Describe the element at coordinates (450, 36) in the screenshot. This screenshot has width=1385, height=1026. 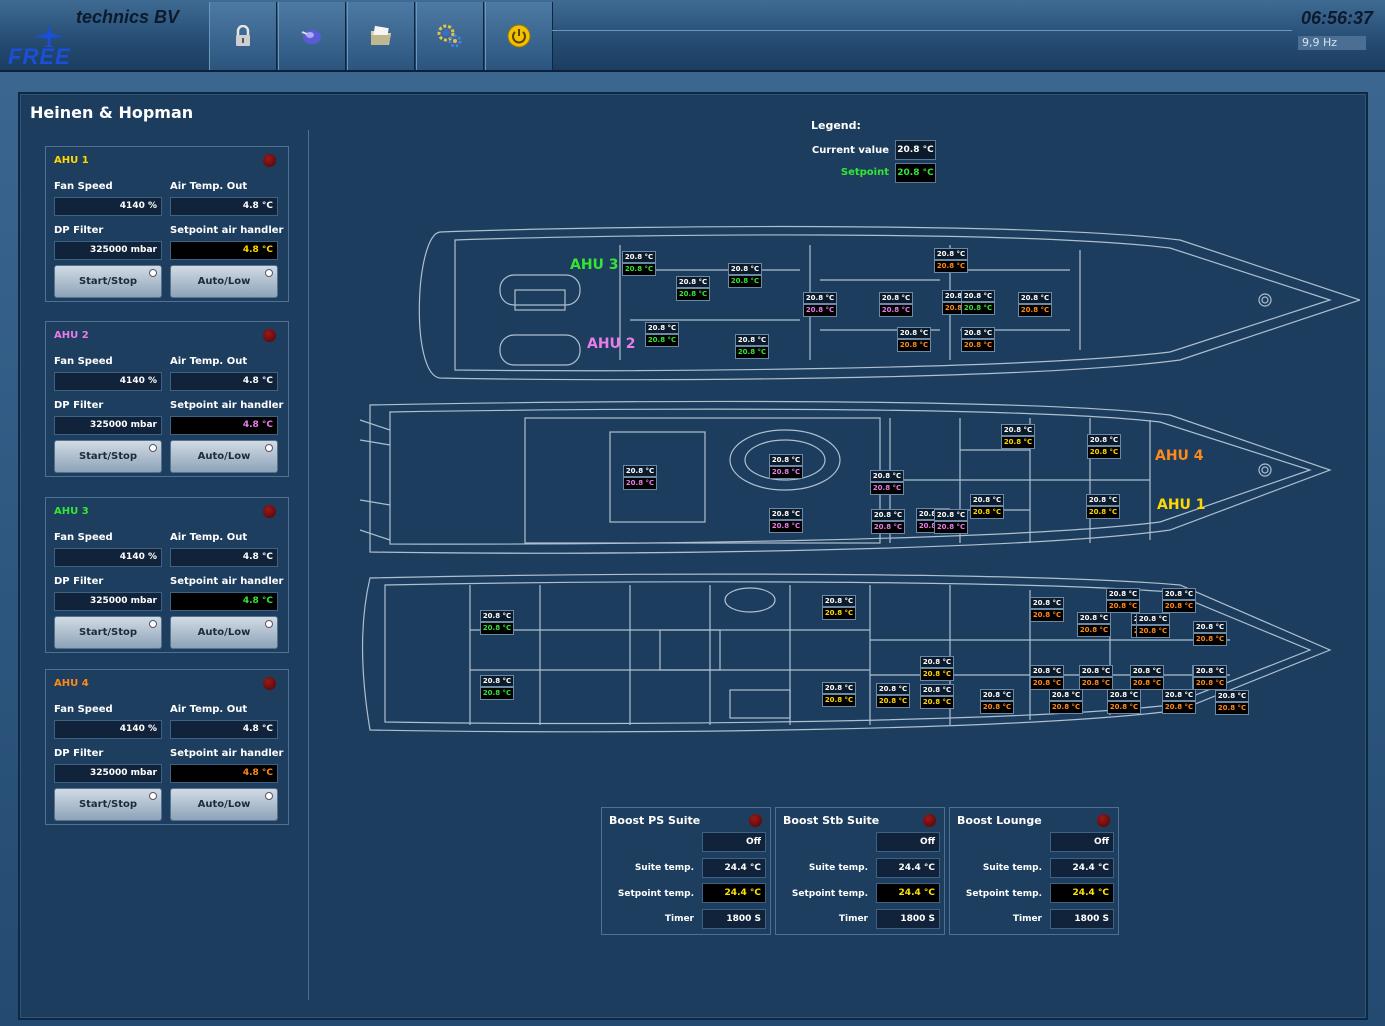
I see `settings-button` at that location.